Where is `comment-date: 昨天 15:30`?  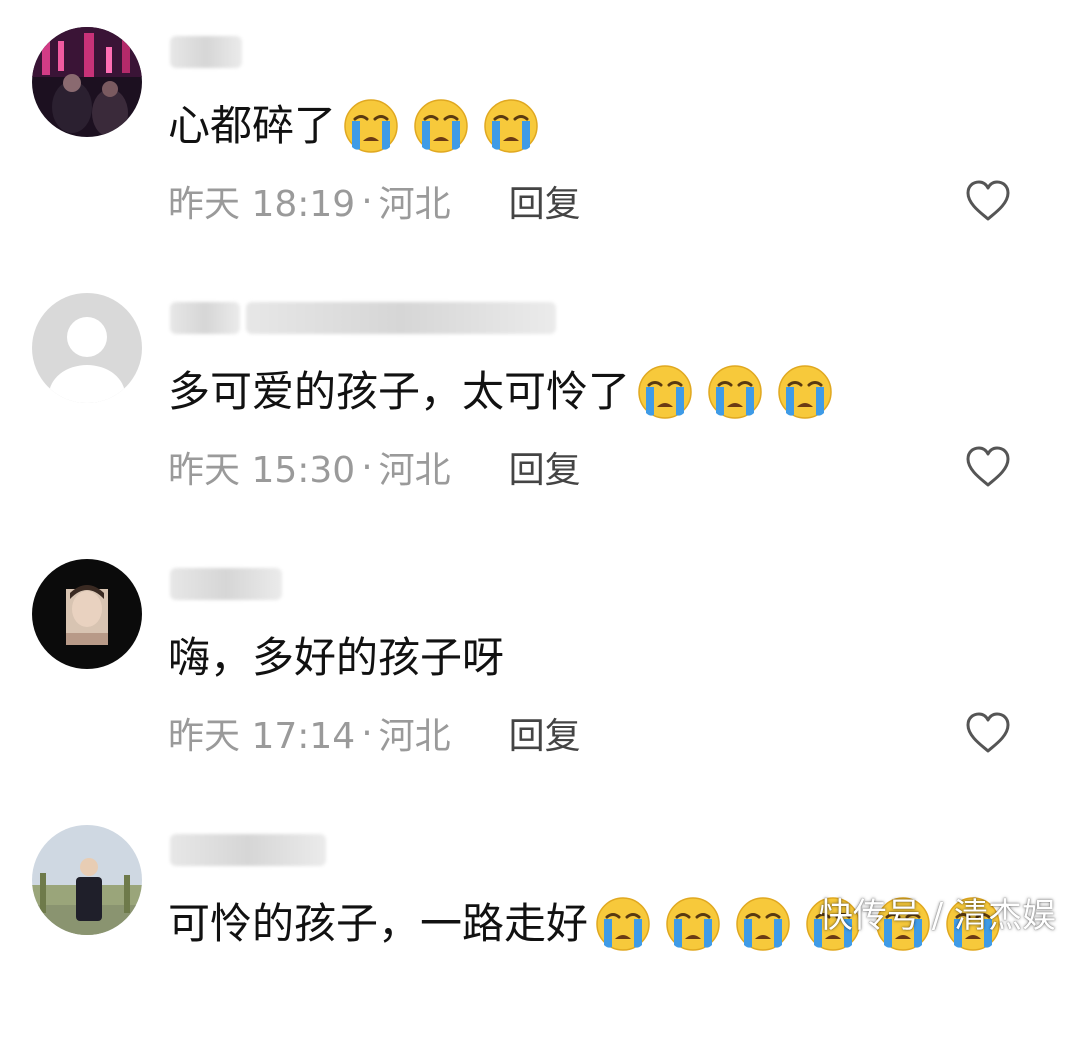 comment-date: 昨天 15:30 is located at coordinates (262, 470).